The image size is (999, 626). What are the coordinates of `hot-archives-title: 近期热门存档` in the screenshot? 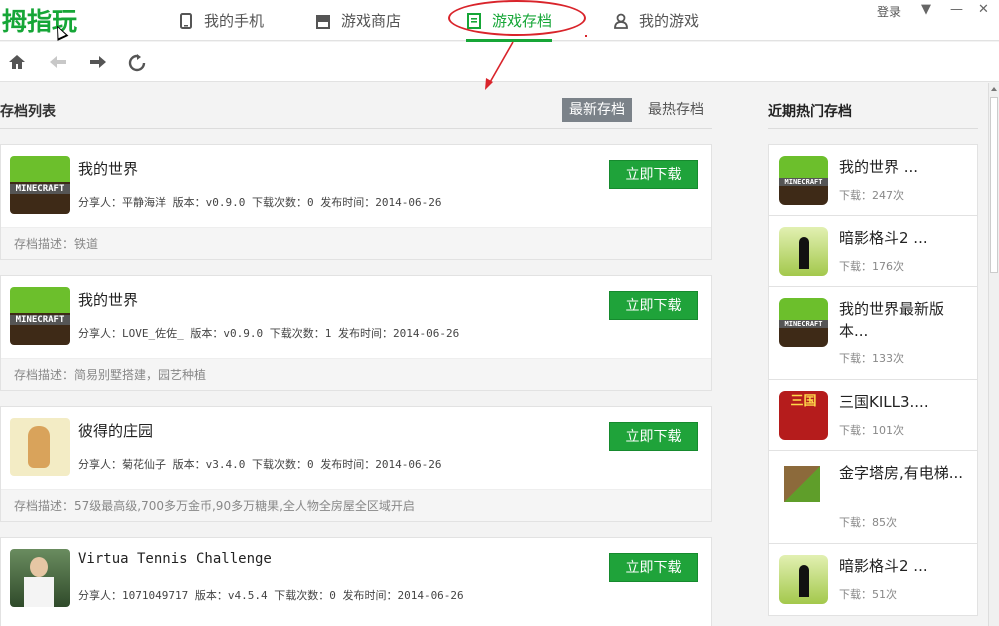 It's located at (810, 112).